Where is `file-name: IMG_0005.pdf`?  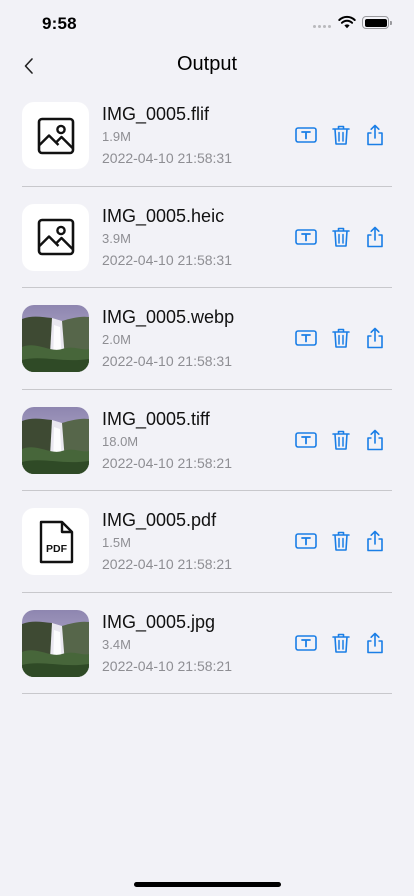
file-name: IMG_0005.pdf is located at coordinates (159, 520).